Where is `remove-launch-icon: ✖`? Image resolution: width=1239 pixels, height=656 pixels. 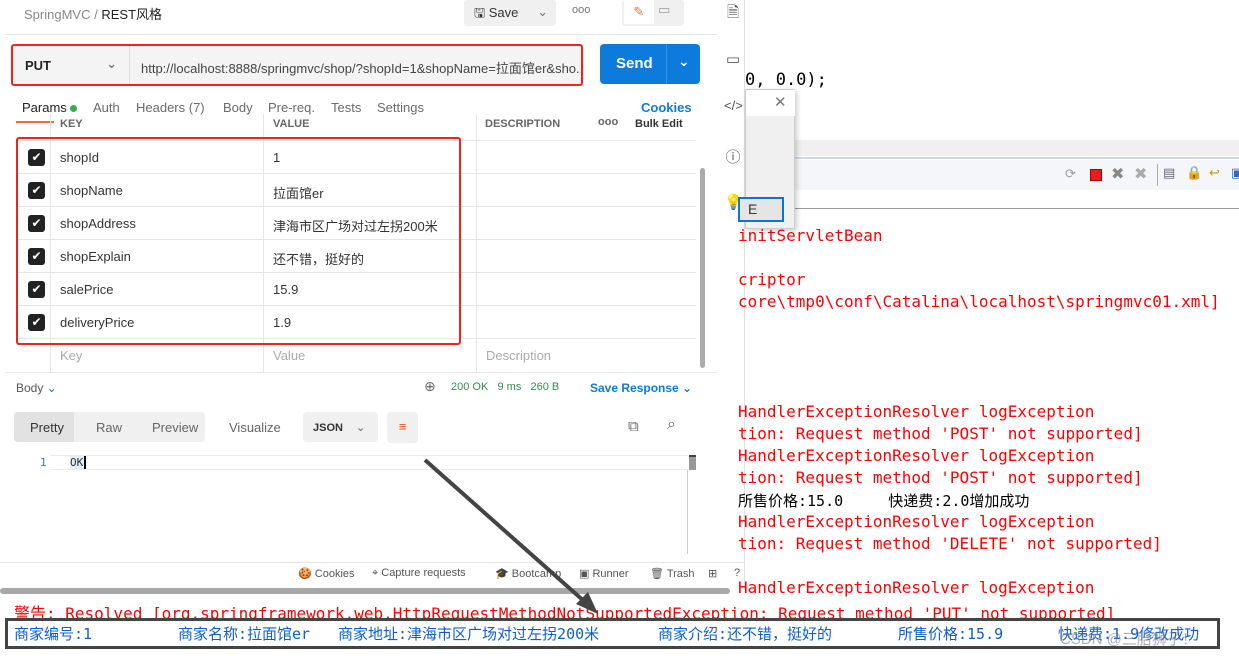
remove-launch-icon: ✖ is located at coordinates (1117, 174).